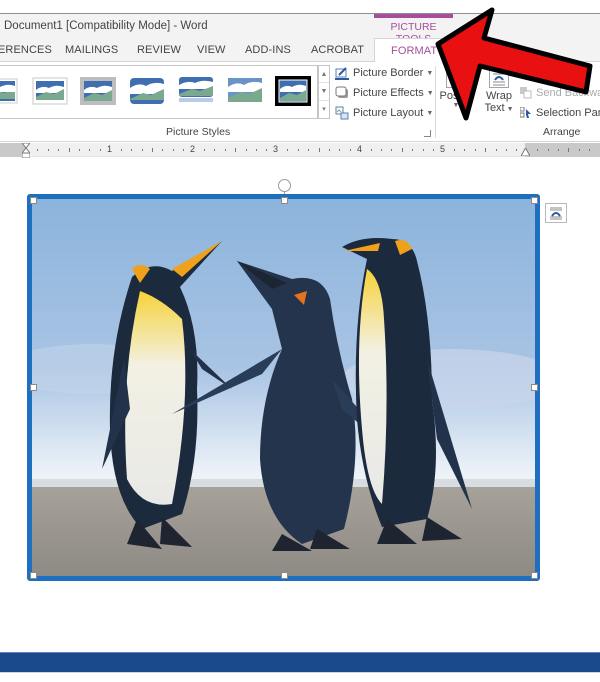  What do you see at coordinates (388, 93) in the screenshot?
I see `picture-effects-label: Picture Effects` at bounding box center [388, 93].